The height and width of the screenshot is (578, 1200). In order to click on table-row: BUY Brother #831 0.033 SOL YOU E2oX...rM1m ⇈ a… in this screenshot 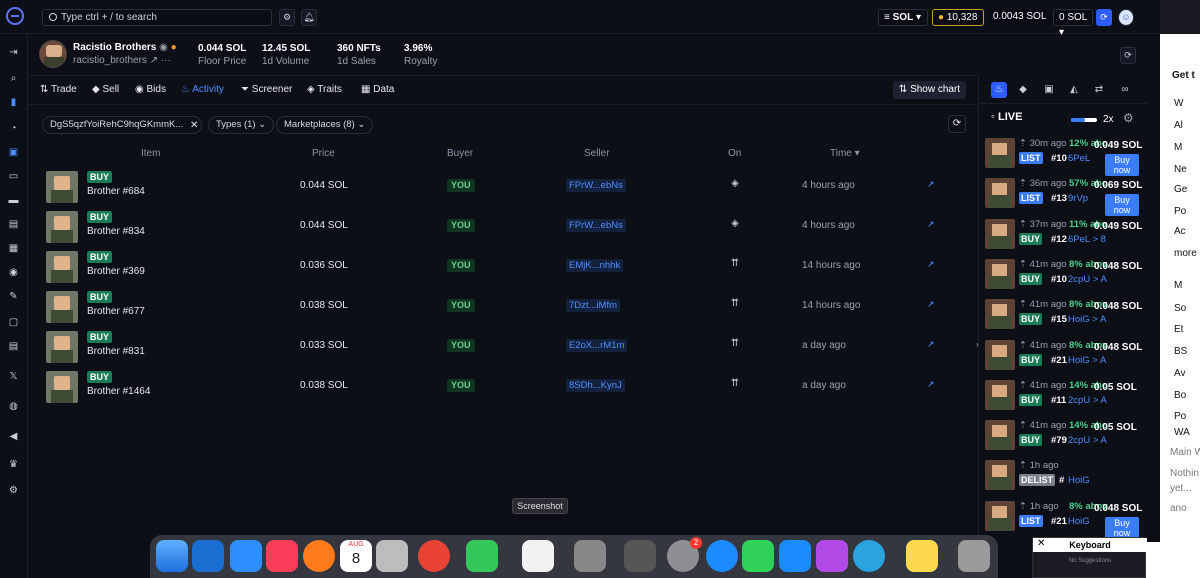, I will do `click(503, 348)`.